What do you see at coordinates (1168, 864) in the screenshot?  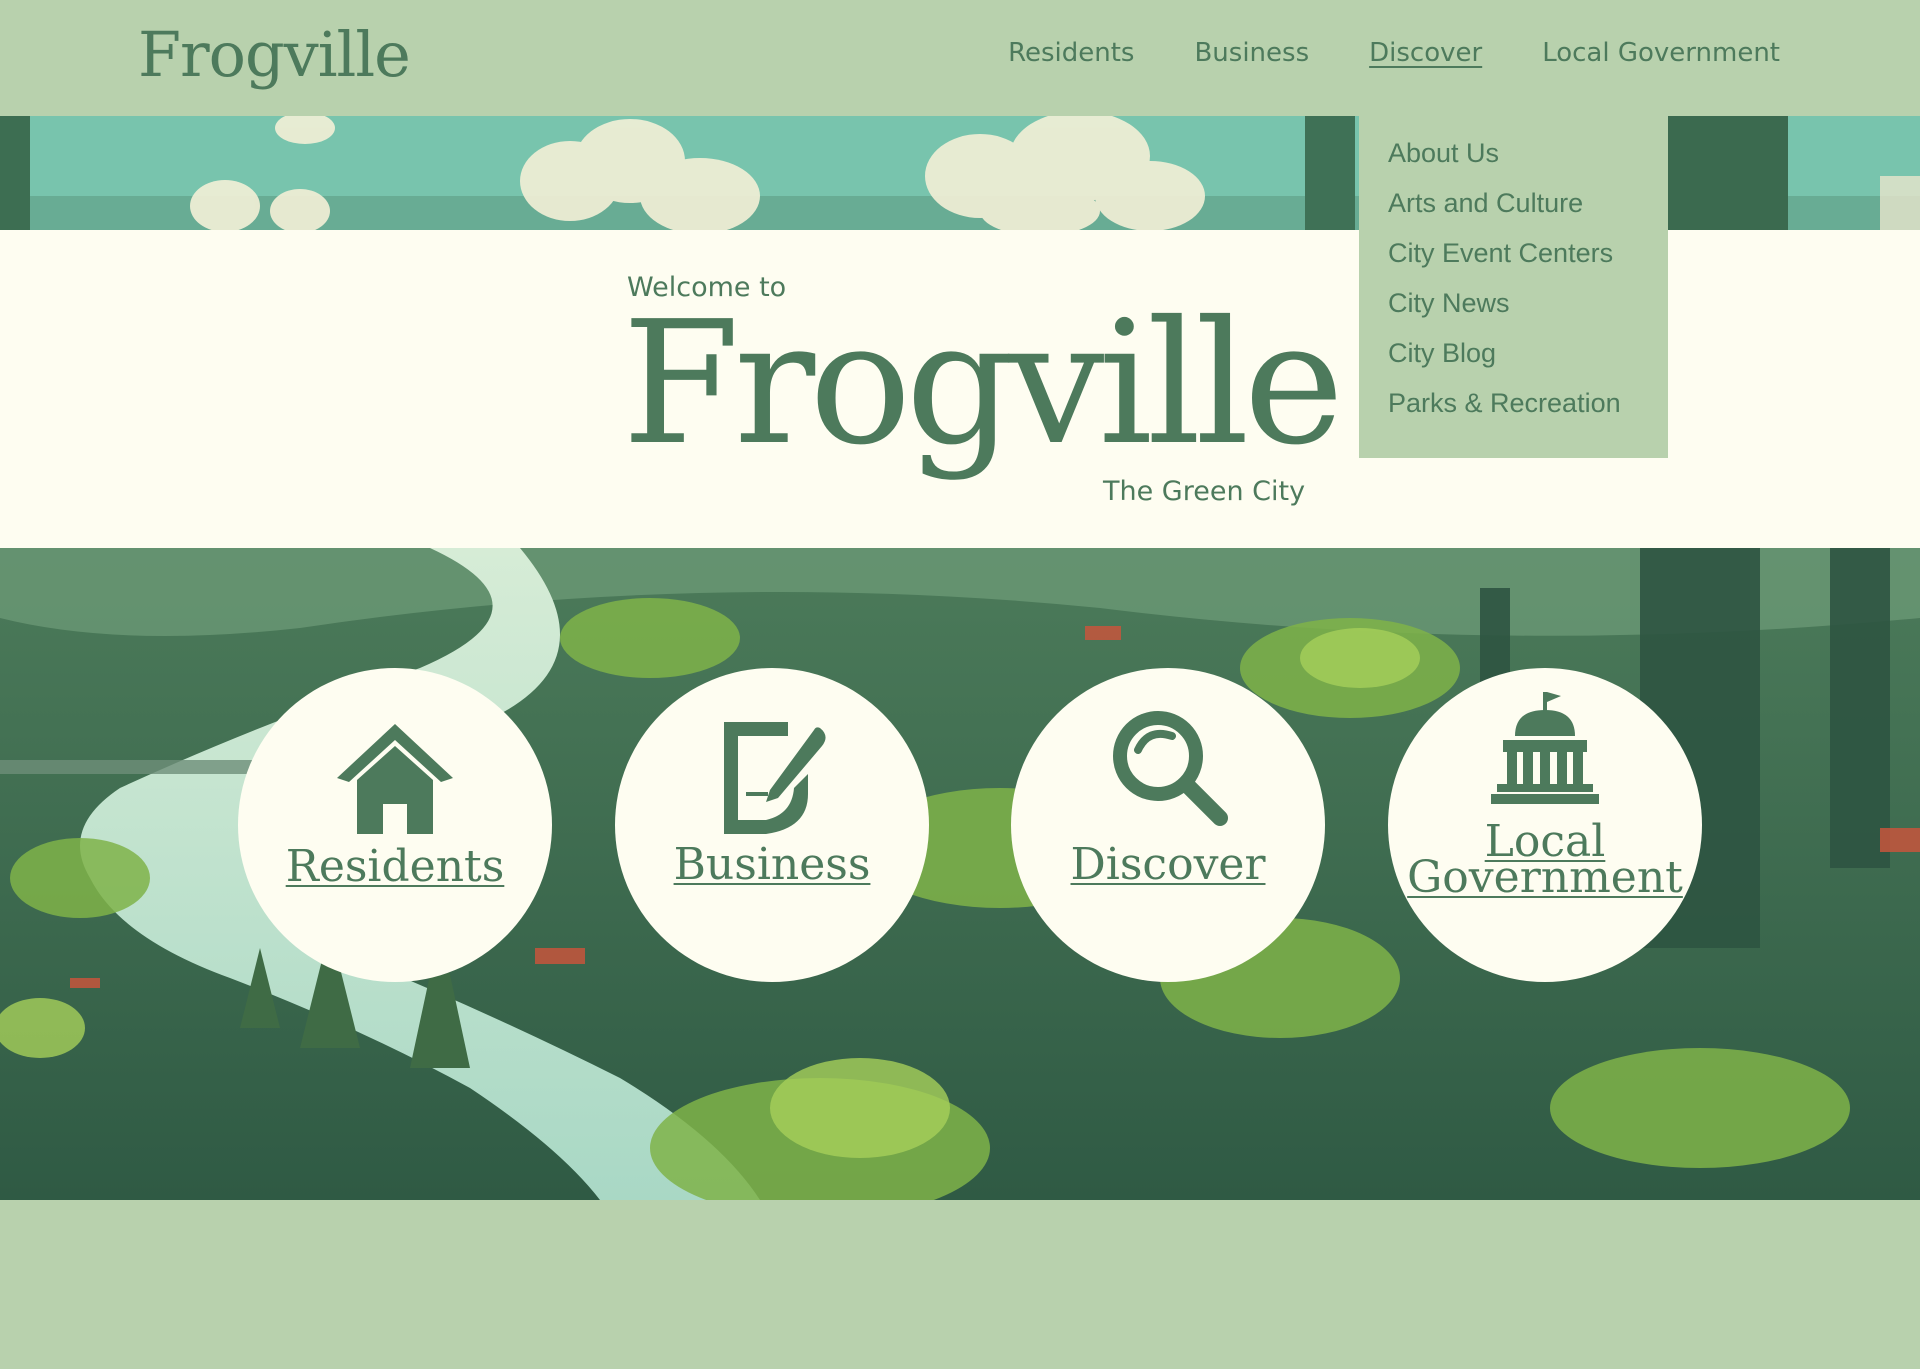 I see `quick-link-discover-label: Discover` at bounding box center [1168, 864].